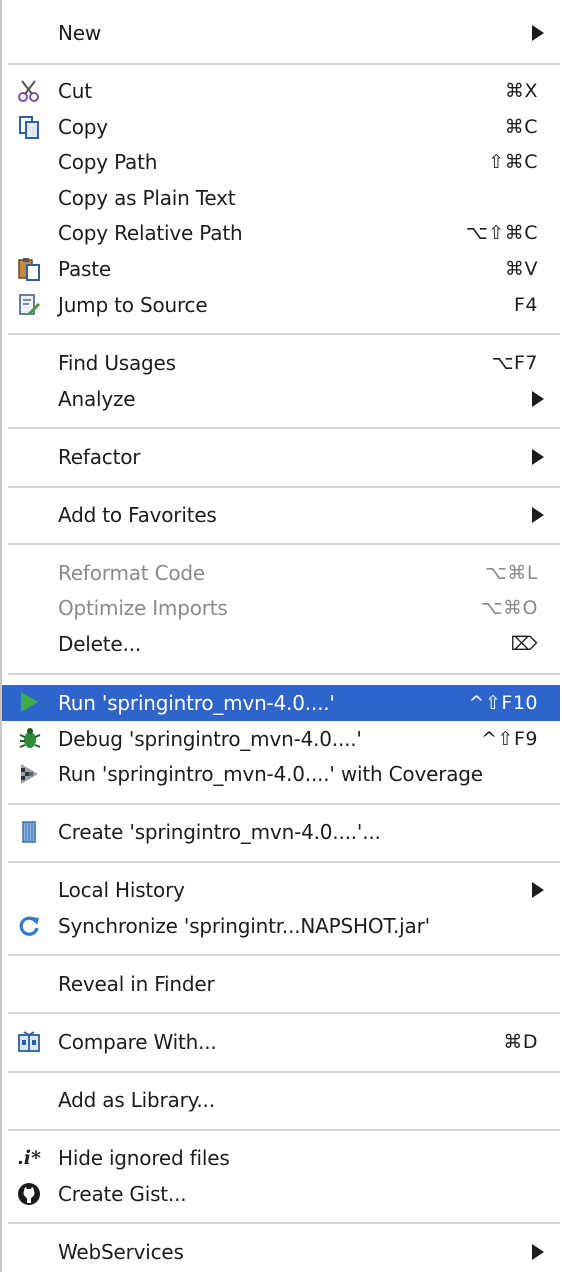  I want to click on menu-item-label: Analyze, so click(97, 399).